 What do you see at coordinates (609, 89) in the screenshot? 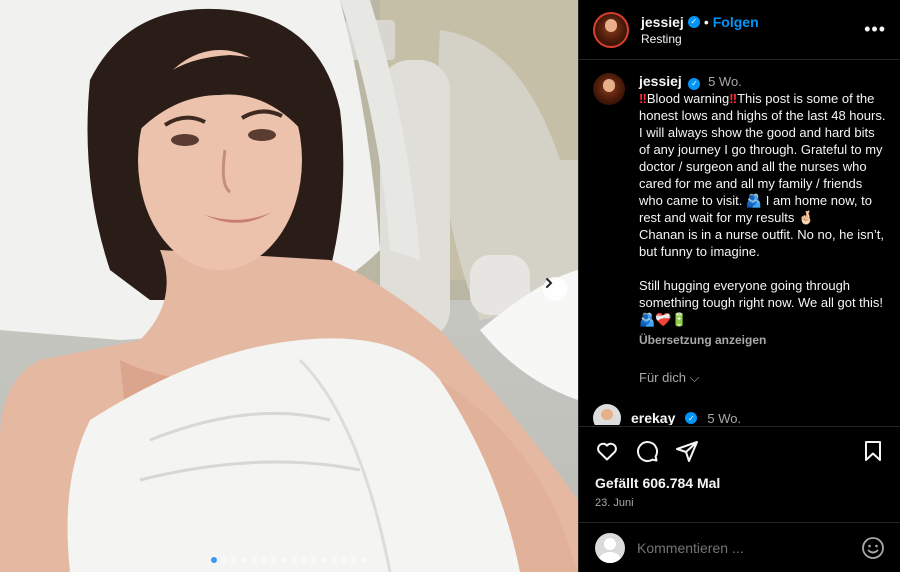
I see `caption-avatar` at bounding box center [609, 89].